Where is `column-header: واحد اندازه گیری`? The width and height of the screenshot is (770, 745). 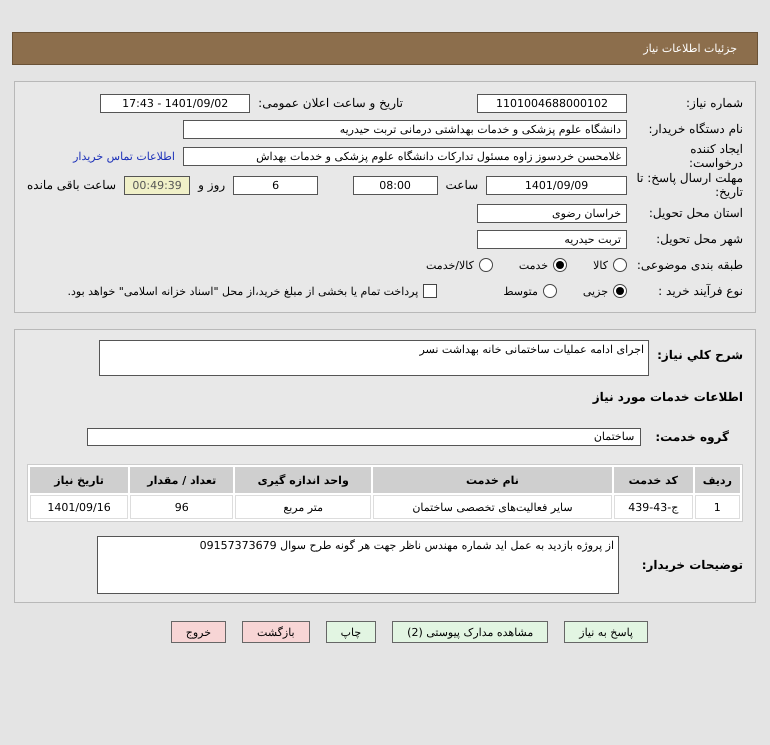 column-header: واحد اندازه گیری is located at coordinates (303, 480).